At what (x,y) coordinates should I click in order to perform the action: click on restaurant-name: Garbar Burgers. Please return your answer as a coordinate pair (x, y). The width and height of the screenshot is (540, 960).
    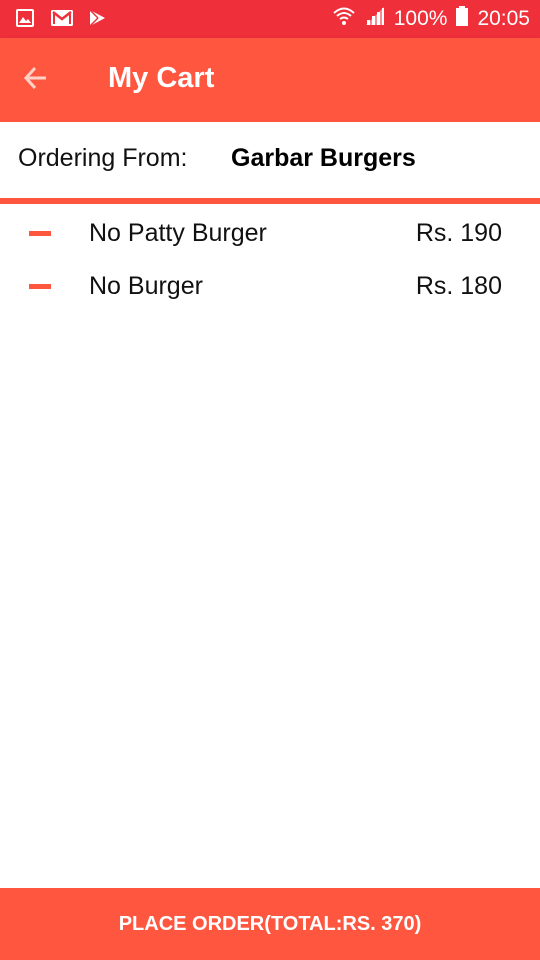
    Looking at the image, I should click on (323, 158).